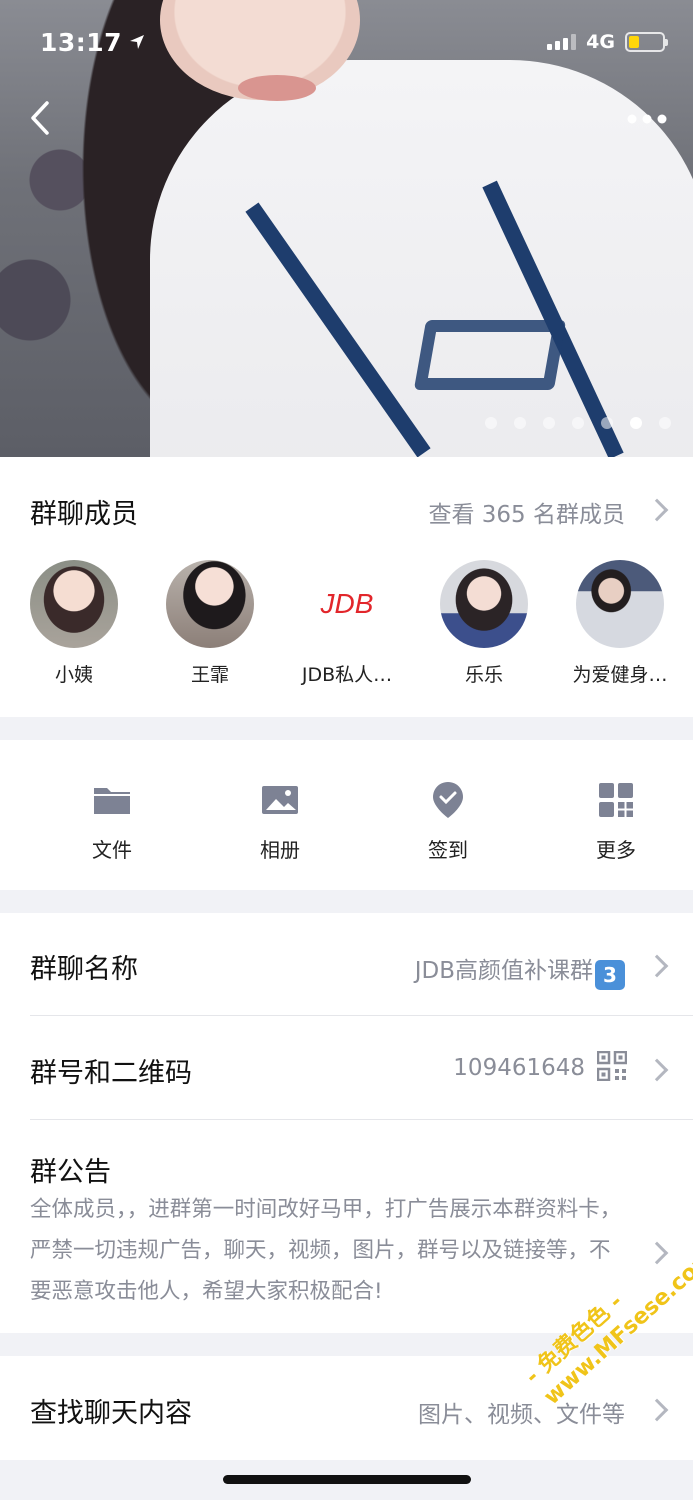 The width and height of the screenshot is (693, 1500). I want to click on files-button: 文件, so click(112, 821).